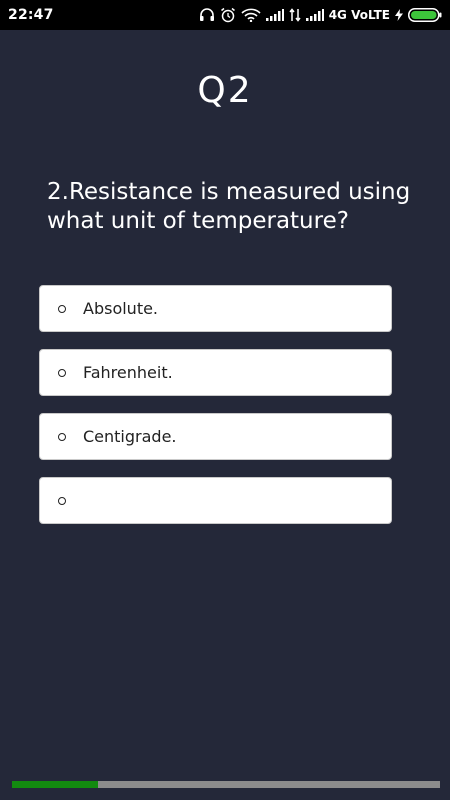  I want to click on battery-charging-icon, so click(425, 15).